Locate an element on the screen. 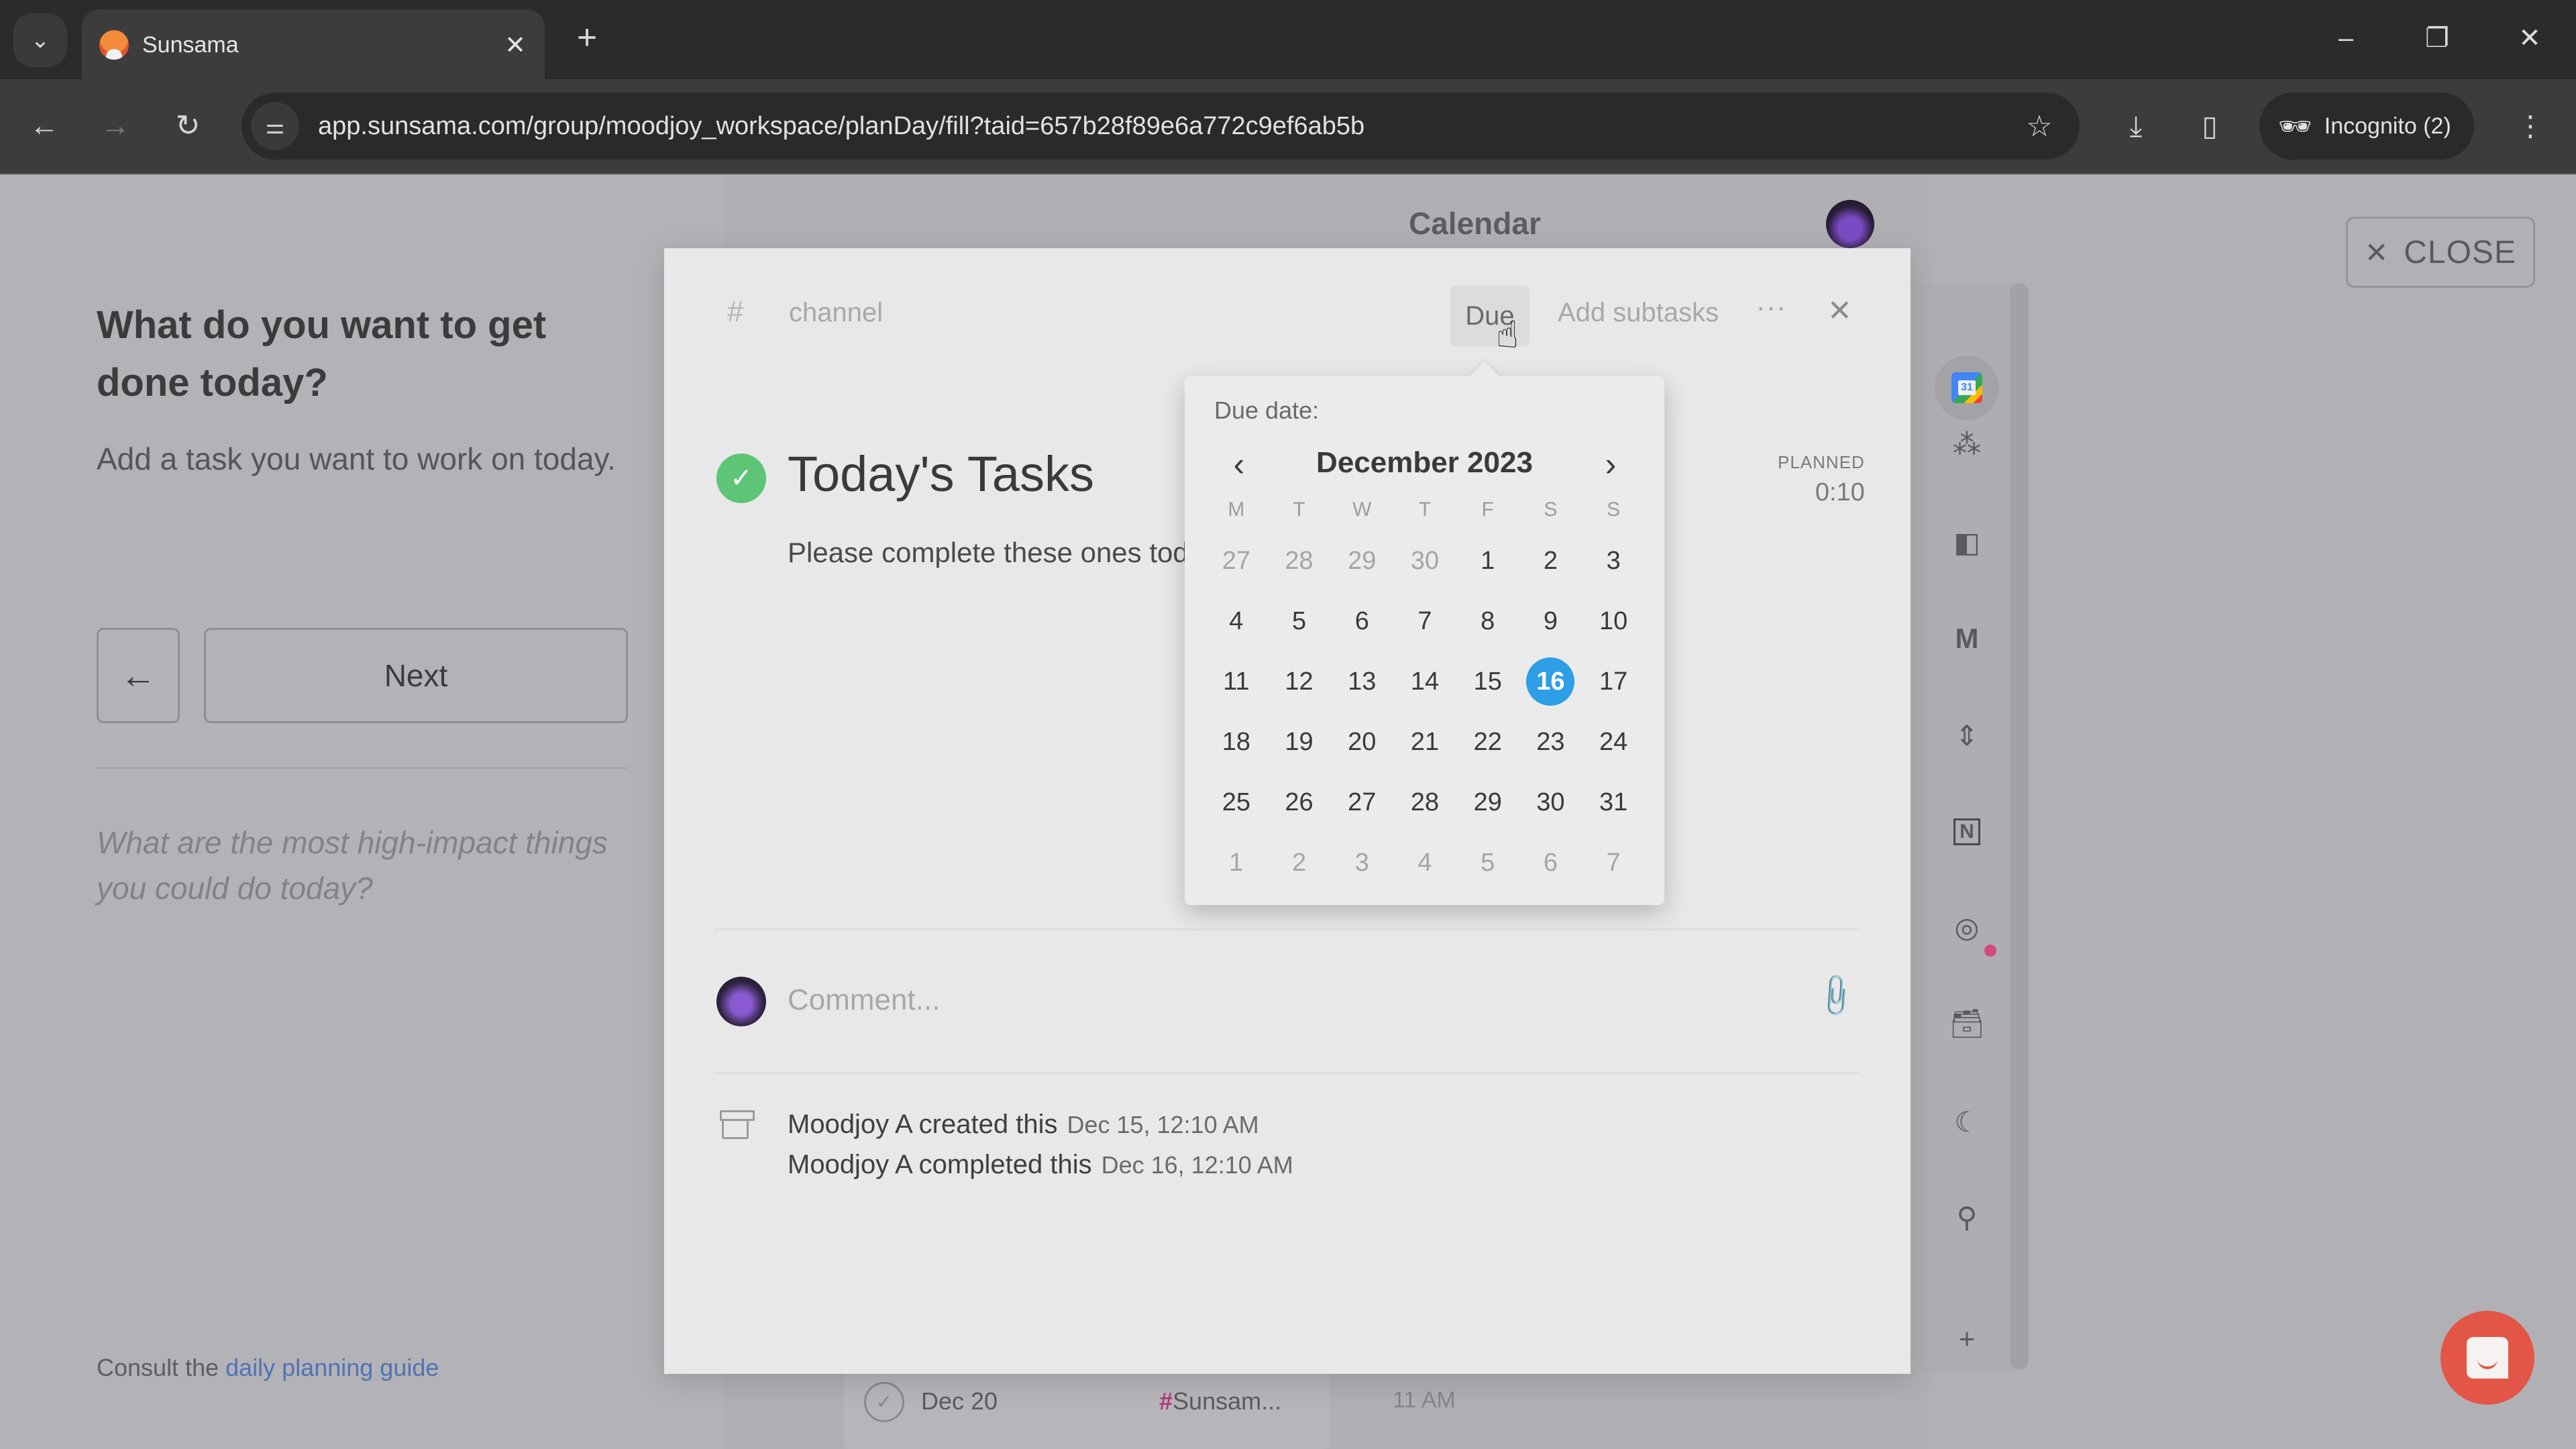 The image size is (2576, 1449). chat-icon is located at coordinates (2487, 1358).